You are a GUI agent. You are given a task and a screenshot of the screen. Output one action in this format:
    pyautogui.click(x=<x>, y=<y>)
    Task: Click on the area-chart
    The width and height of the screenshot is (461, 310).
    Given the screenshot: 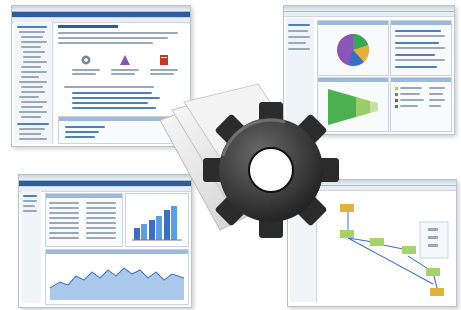 What is the action you would take?
    pyautogui.click(x=117, y=279)
    